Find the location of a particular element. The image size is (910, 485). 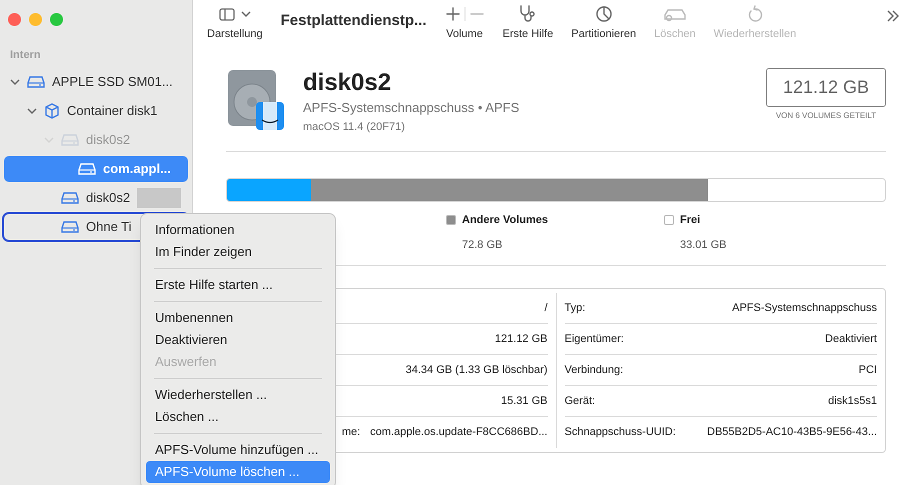

item-label: Container disk1 is located at coordinates (112, 111).